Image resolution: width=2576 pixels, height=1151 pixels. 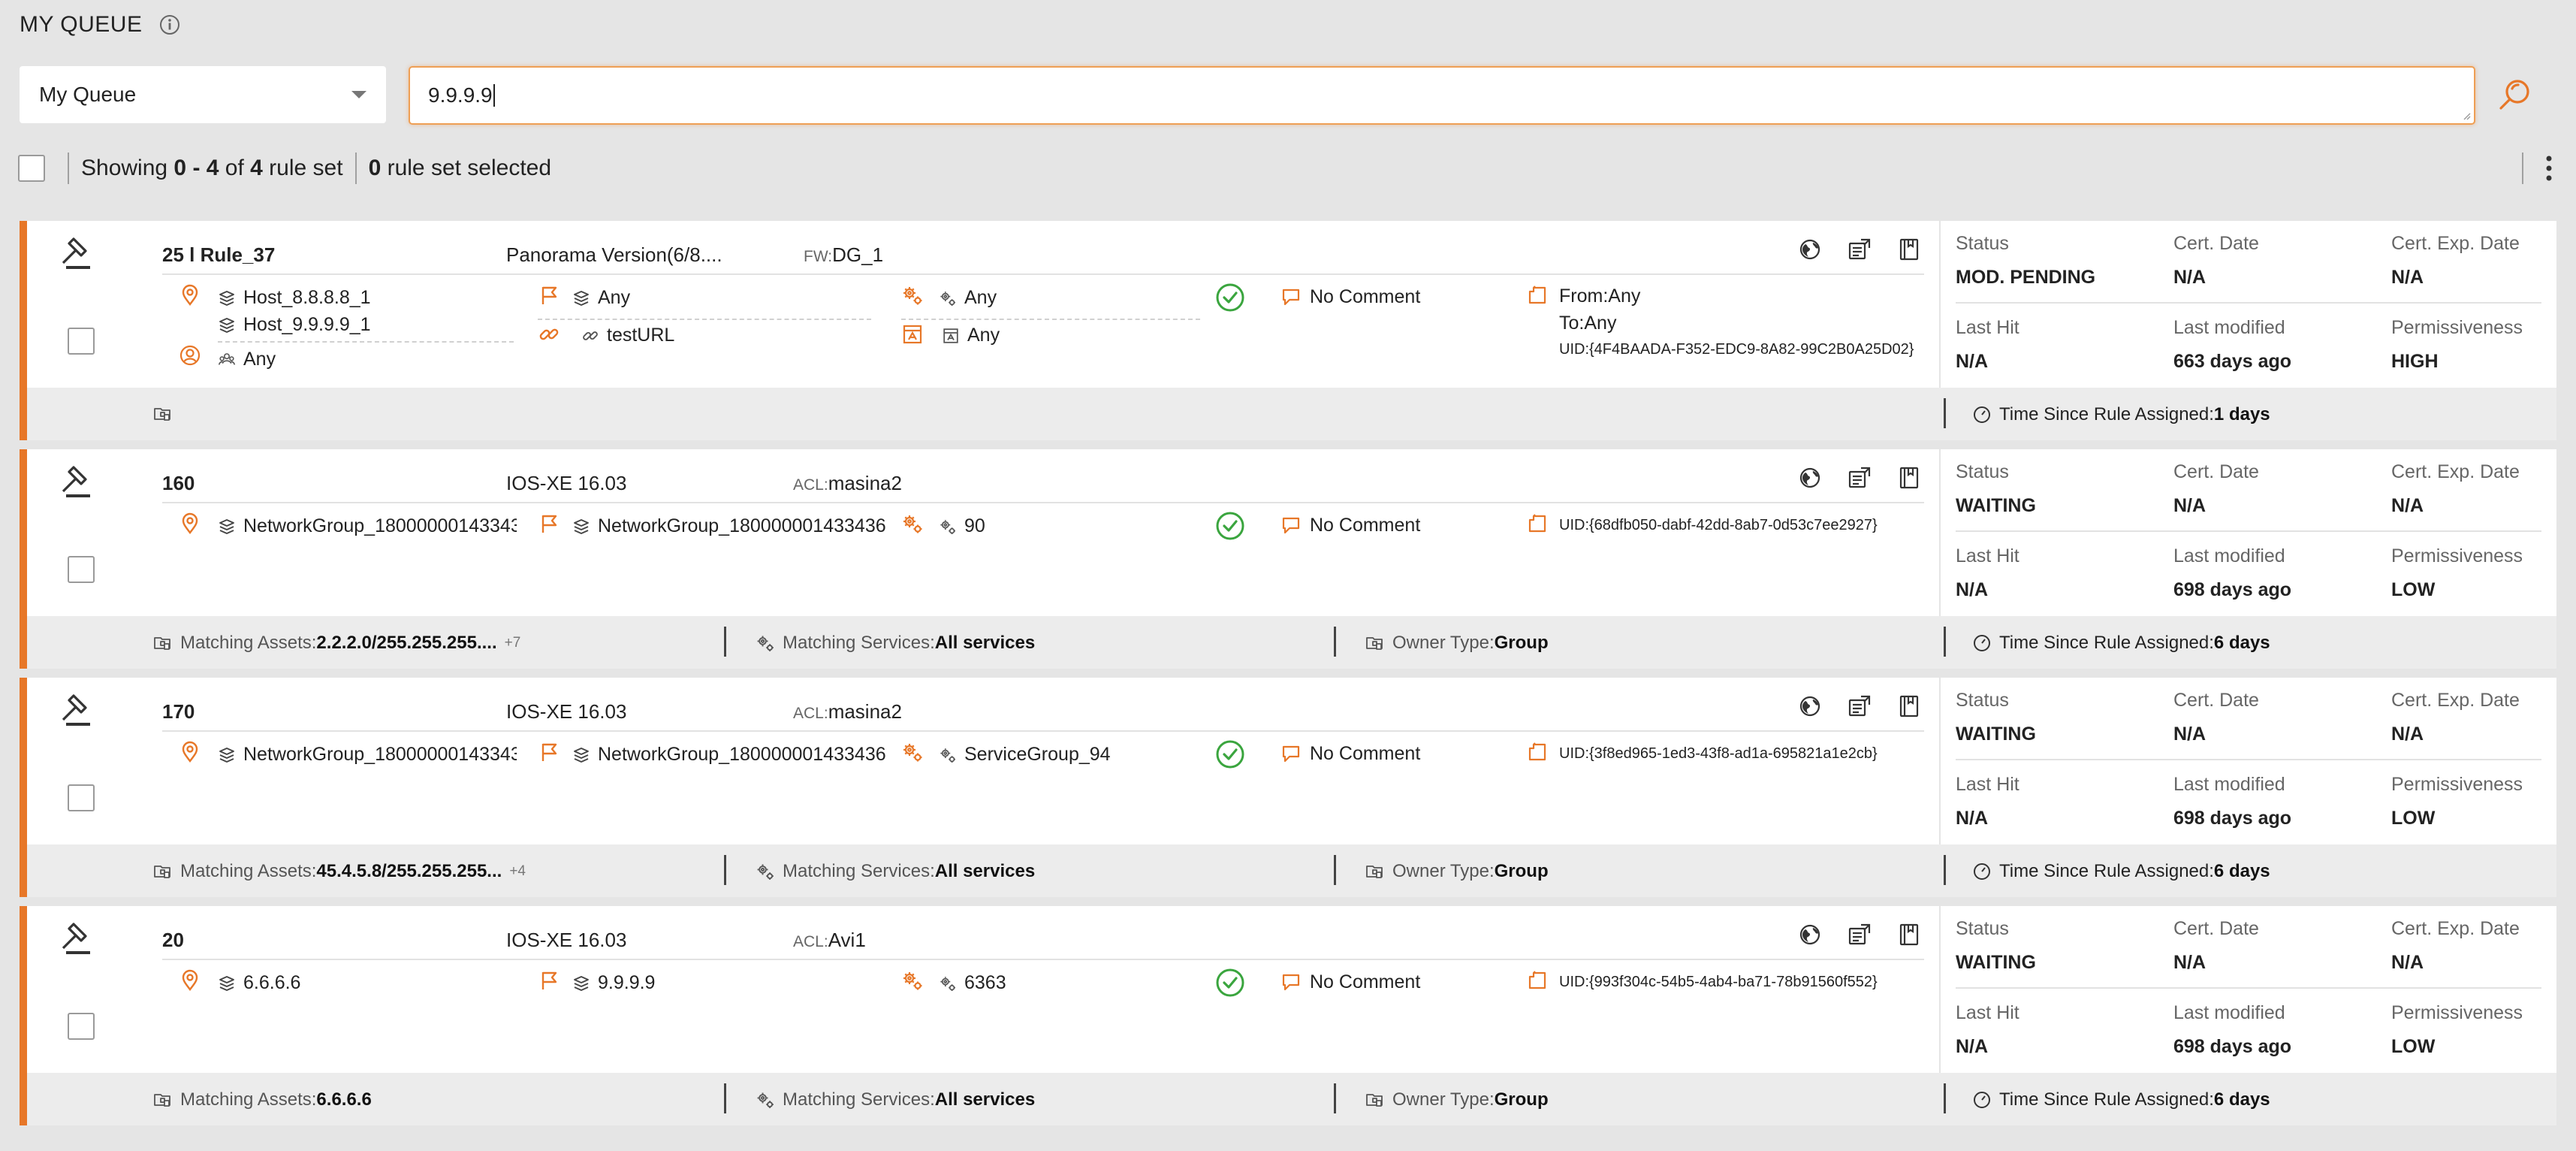 I want to click on service-item: 6363, so click(x=972, y=983).